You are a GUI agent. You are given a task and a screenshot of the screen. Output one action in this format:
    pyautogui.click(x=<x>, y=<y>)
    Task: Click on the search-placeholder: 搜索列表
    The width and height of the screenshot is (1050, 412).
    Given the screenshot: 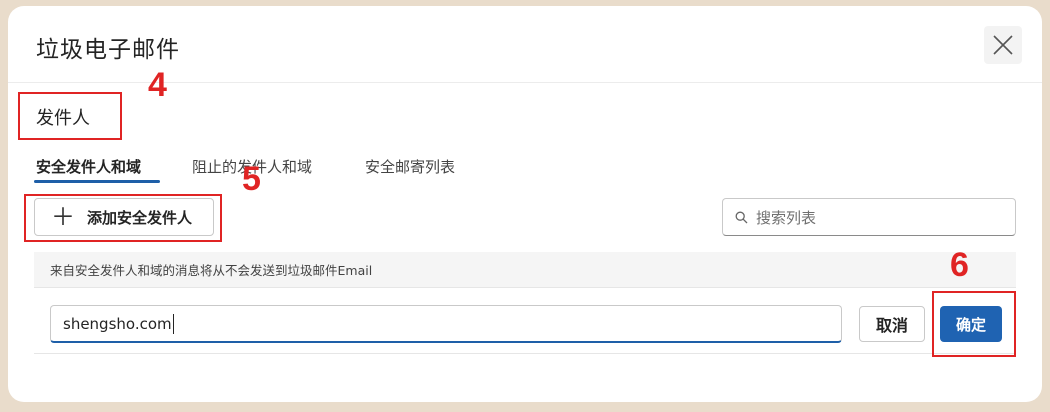 What is the action you would take?
    pyautogui.click(x=786, y=217)
    